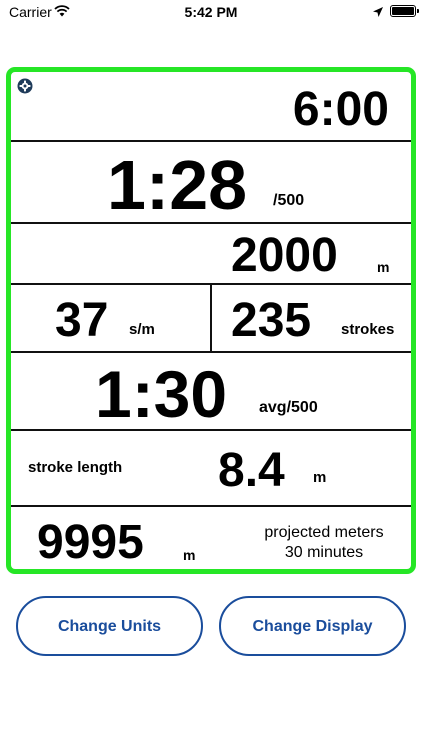  I want to click on avg-split-value: 1:30, so click(161, 394).